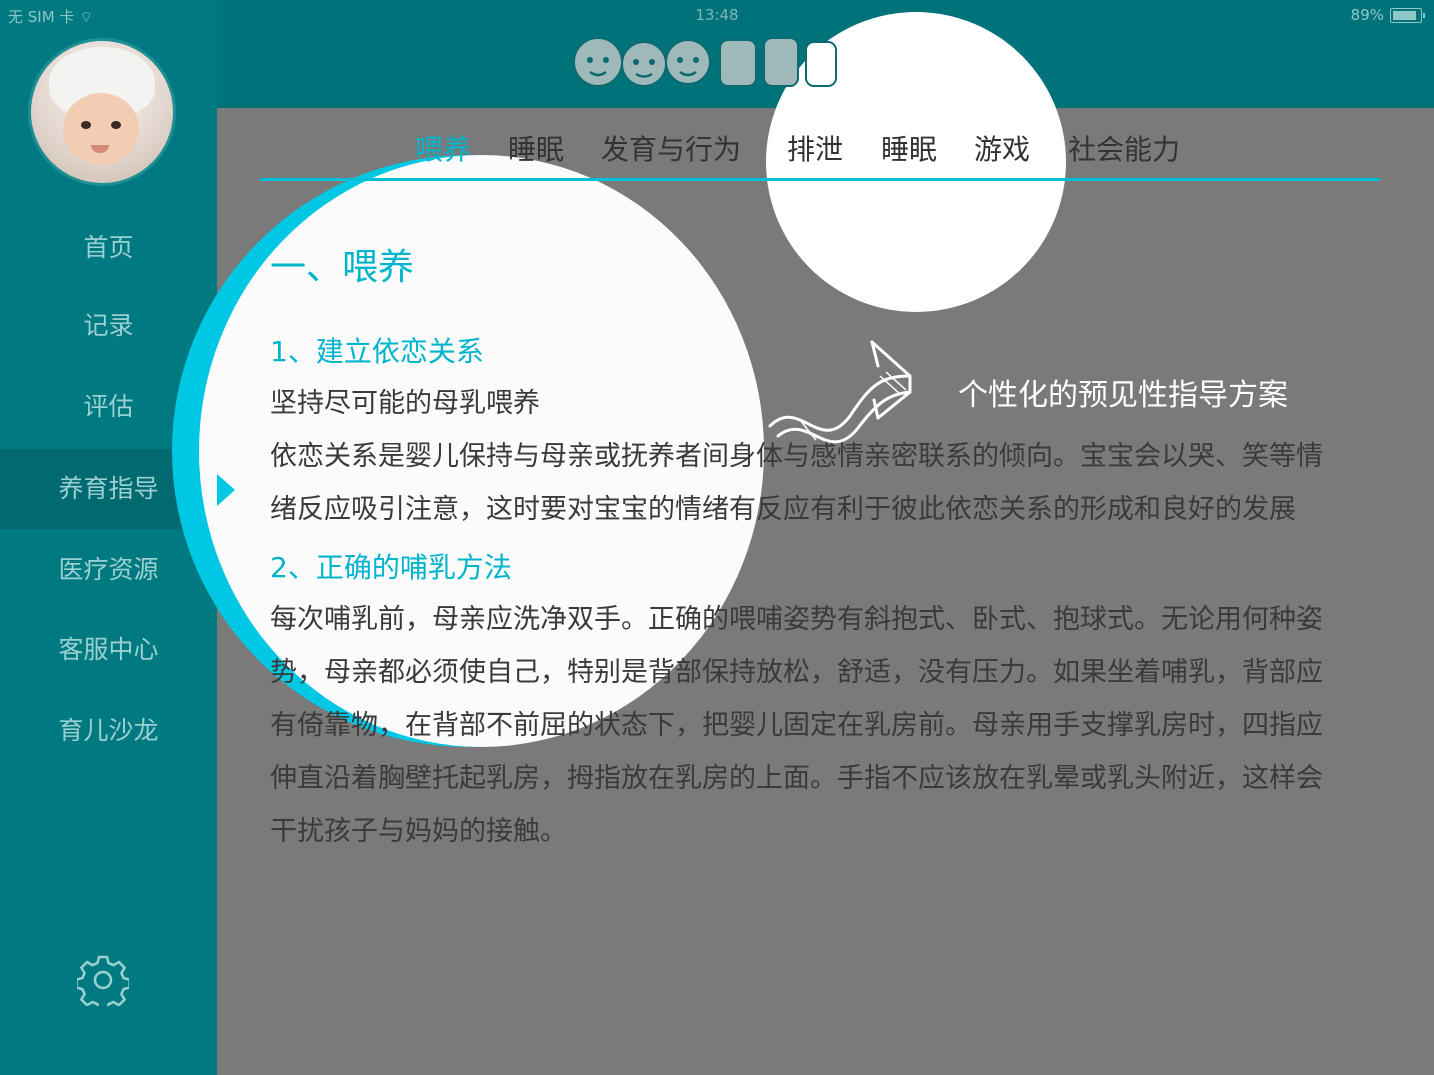  Describe the element at coordinates (671, 148) in the screenshot. I see `tab-development-behavior: 发育与行为` at that location.